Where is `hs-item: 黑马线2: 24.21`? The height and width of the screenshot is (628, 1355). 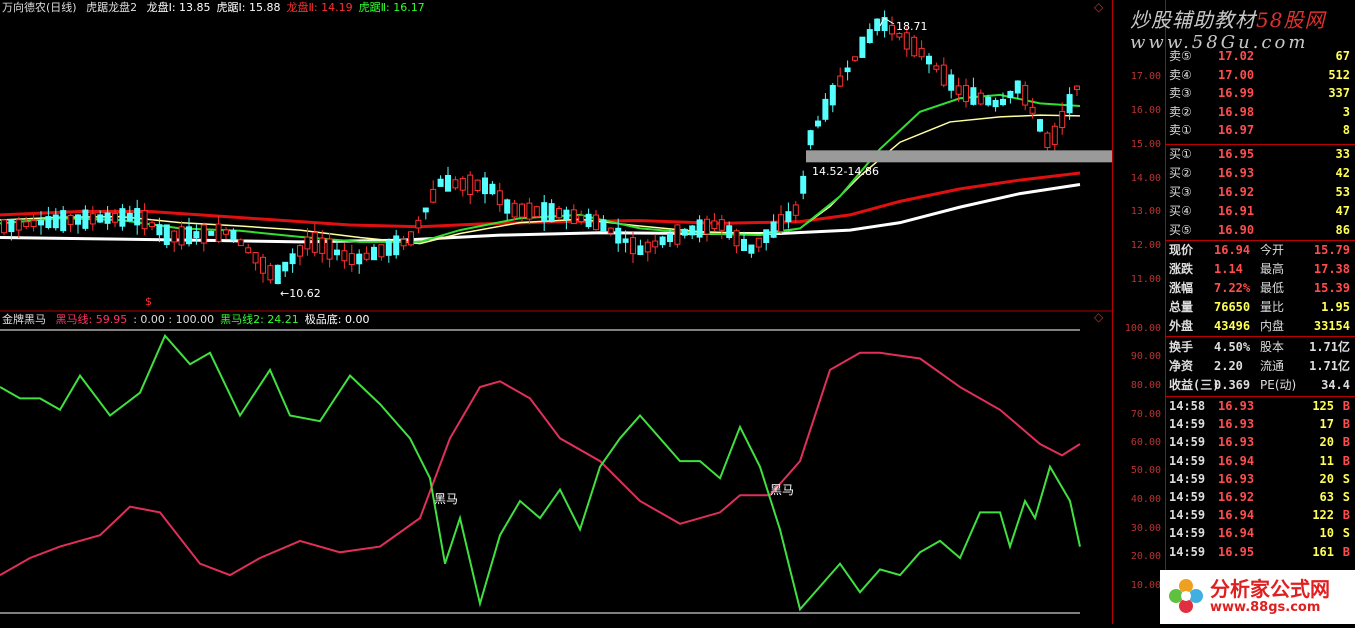 hs-item: 黑马线2: 24.21 is located at coordinates (259, 319).